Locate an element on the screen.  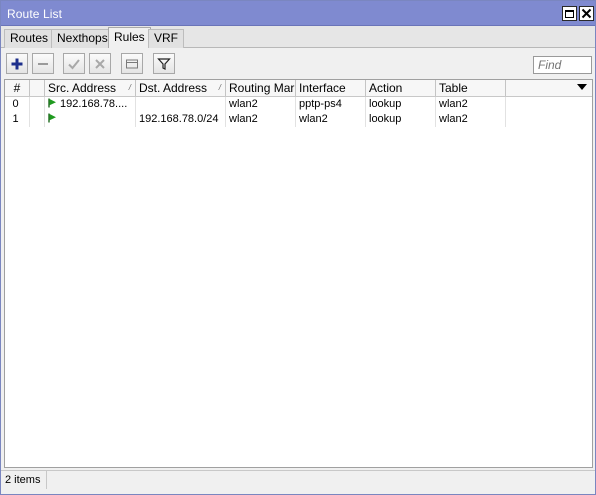
x-icon is located at coordinates (100, 63).